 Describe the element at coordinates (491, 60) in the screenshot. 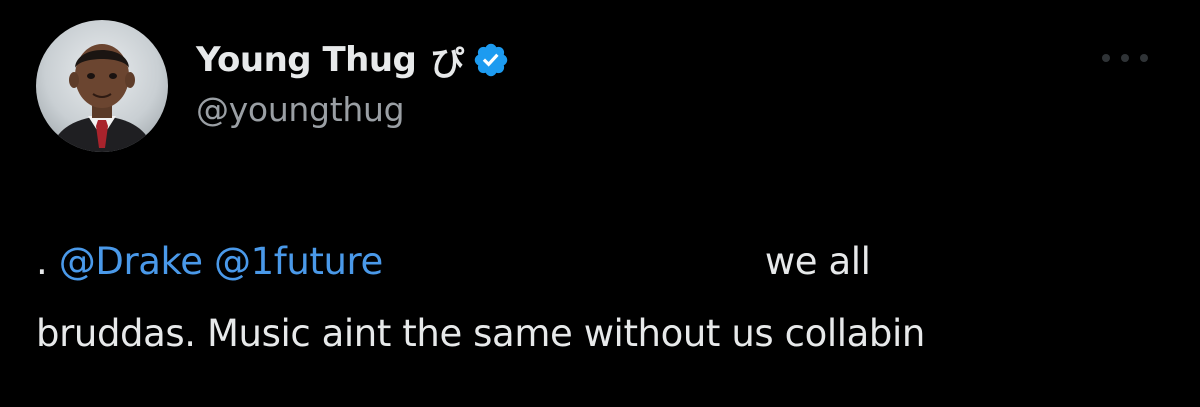

I see `verified-badge-icon` at that location.